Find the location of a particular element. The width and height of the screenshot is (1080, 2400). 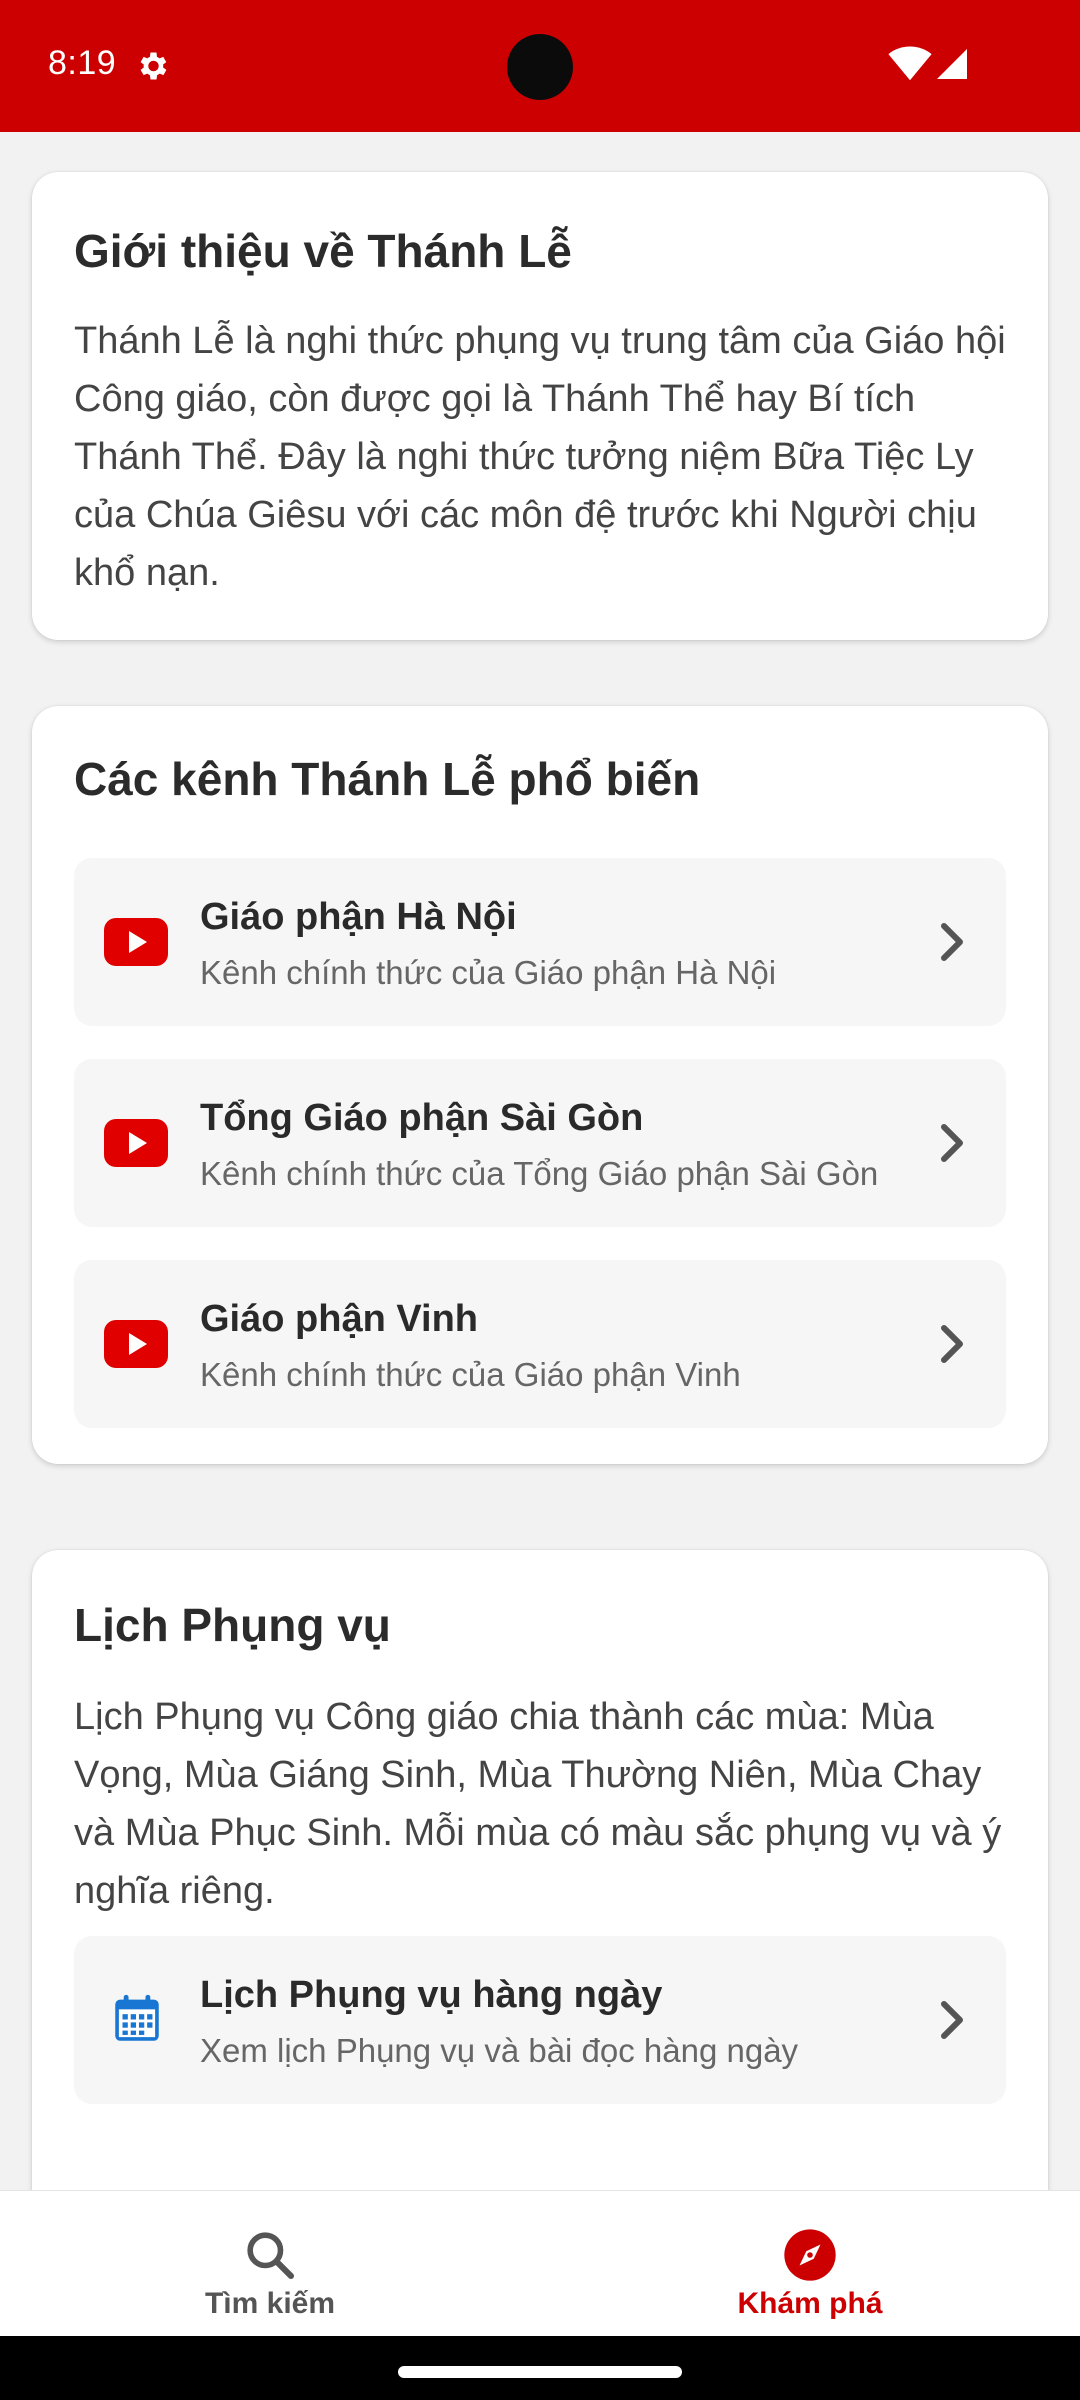

daily-liturgy-subtitle: Xem lịch Phụng vụ và bài đọc hàng ngày is located at coordinates (499, 2050).